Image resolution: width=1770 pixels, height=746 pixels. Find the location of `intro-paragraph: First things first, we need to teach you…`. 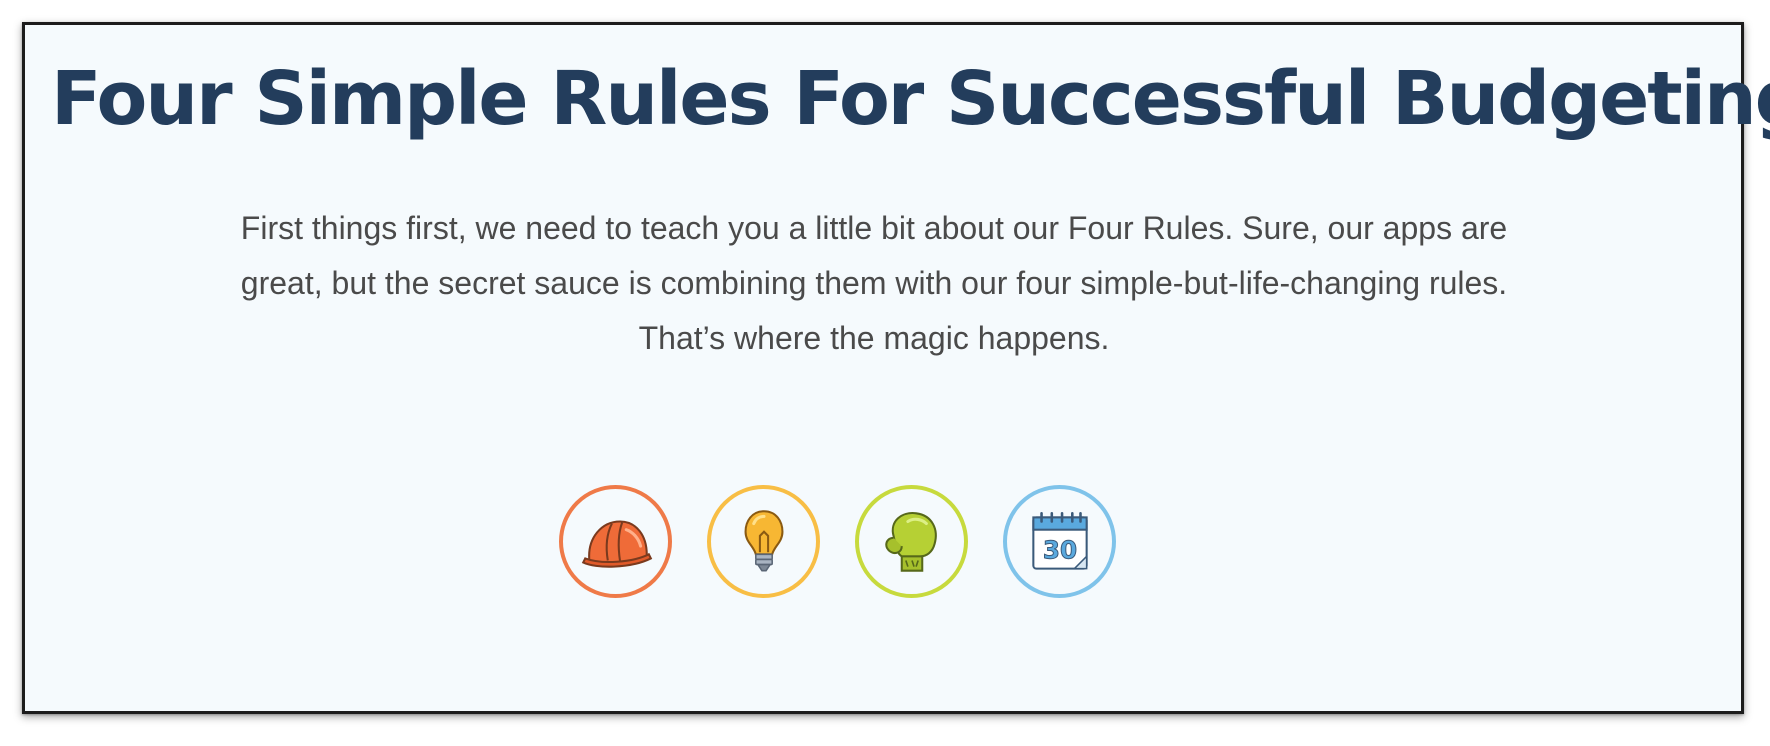

intro-paragraph: First things first, we need to teach you… is located at coordinates (874, 283).